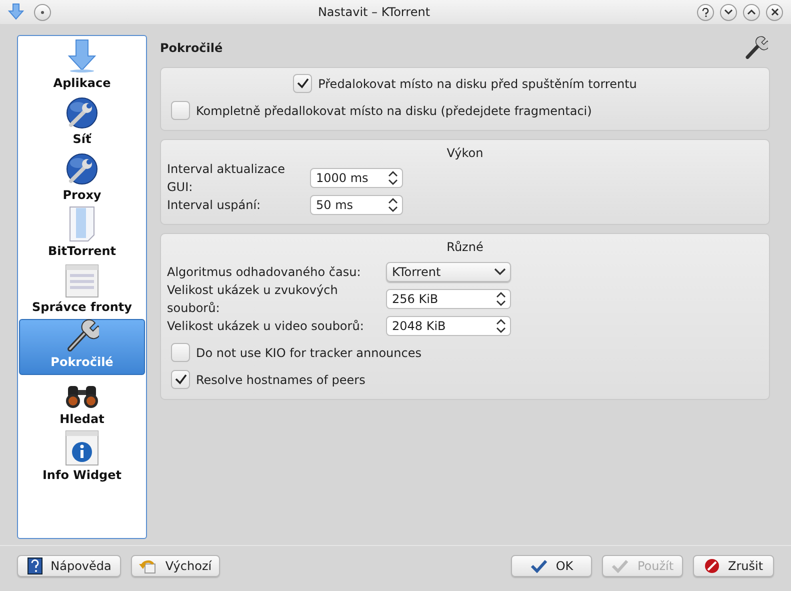  What do you see at coordinates (34, 565) in the screenshot?
I see `help-book-icon` at bounding box center [34, 565].